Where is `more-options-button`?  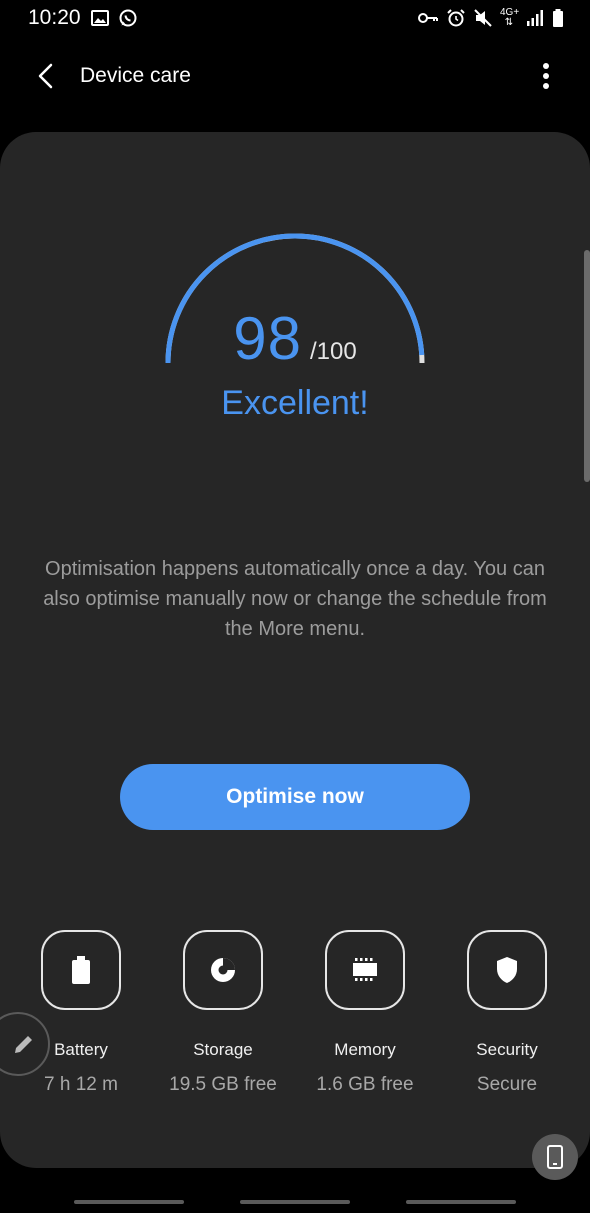
more-options-button is located at coordinates (546, 76).